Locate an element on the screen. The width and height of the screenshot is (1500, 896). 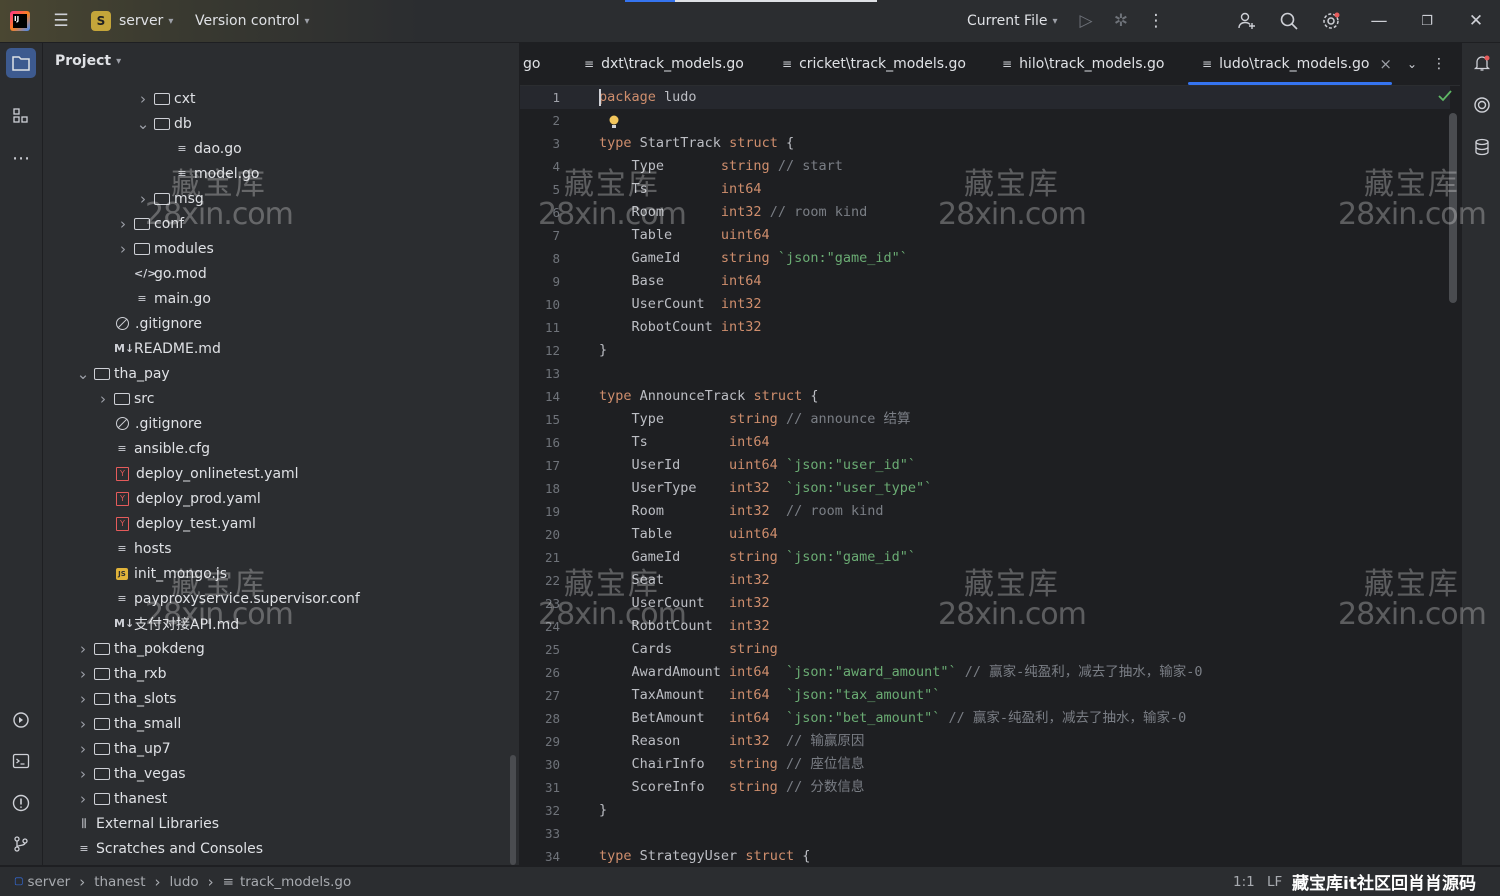
git-branch-icon is located at coordinates (21, 844).